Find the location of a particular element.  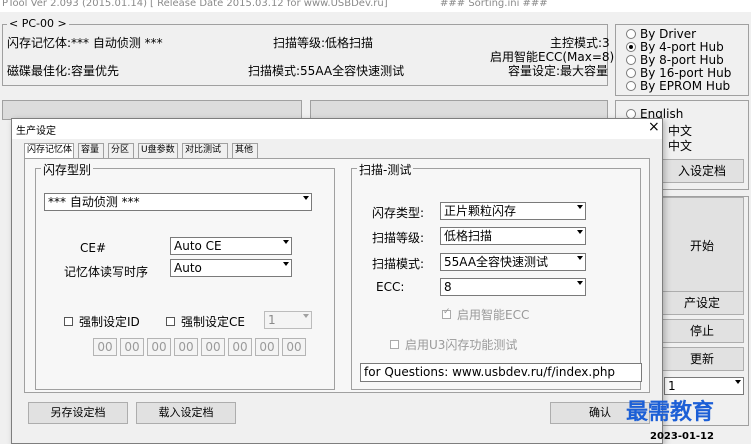

button-label: 确认 is located at coordinates (600, 412).